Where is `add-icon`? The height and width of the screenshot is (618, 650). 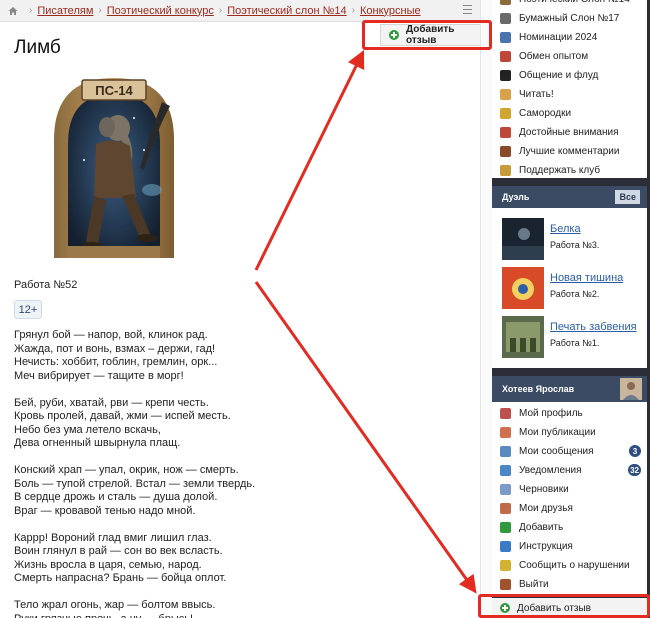 add-icon is located at coordinates (505, 527).